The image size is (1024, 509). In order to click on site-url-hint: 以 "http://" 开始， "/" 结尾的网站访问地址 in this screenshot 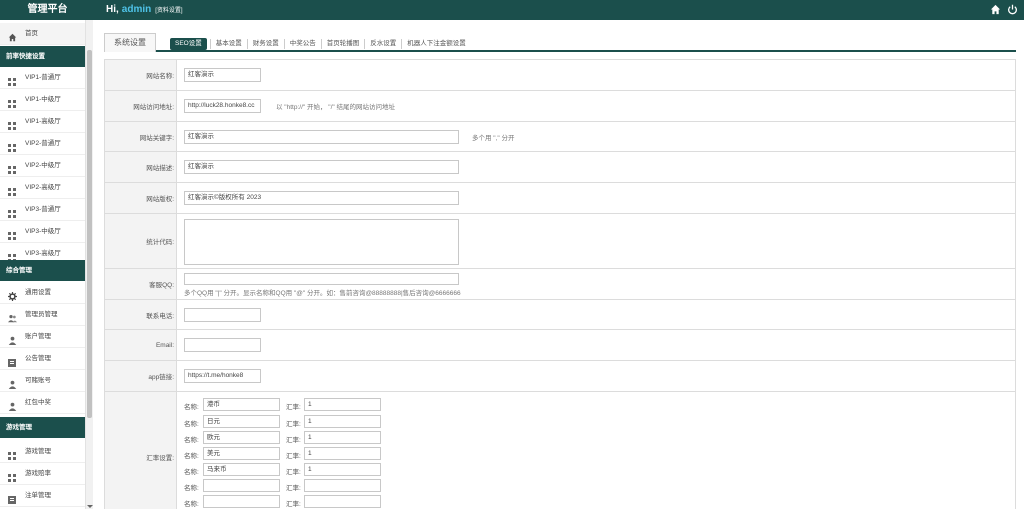, I will do `click(336, 107)`.